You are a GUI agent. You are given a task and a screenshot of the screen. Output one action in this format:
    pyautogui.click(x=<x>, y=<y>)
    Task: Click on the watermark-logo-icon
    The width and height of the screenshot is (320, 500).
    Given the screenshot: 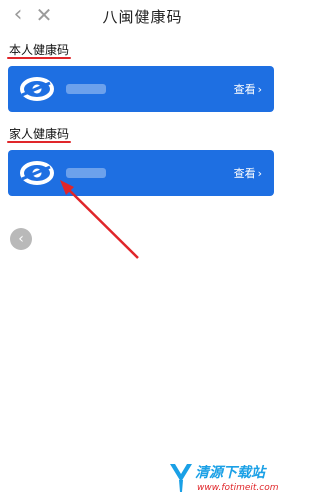 What is the action you would take?
    pyautogui.click(x=181, y=478)
    